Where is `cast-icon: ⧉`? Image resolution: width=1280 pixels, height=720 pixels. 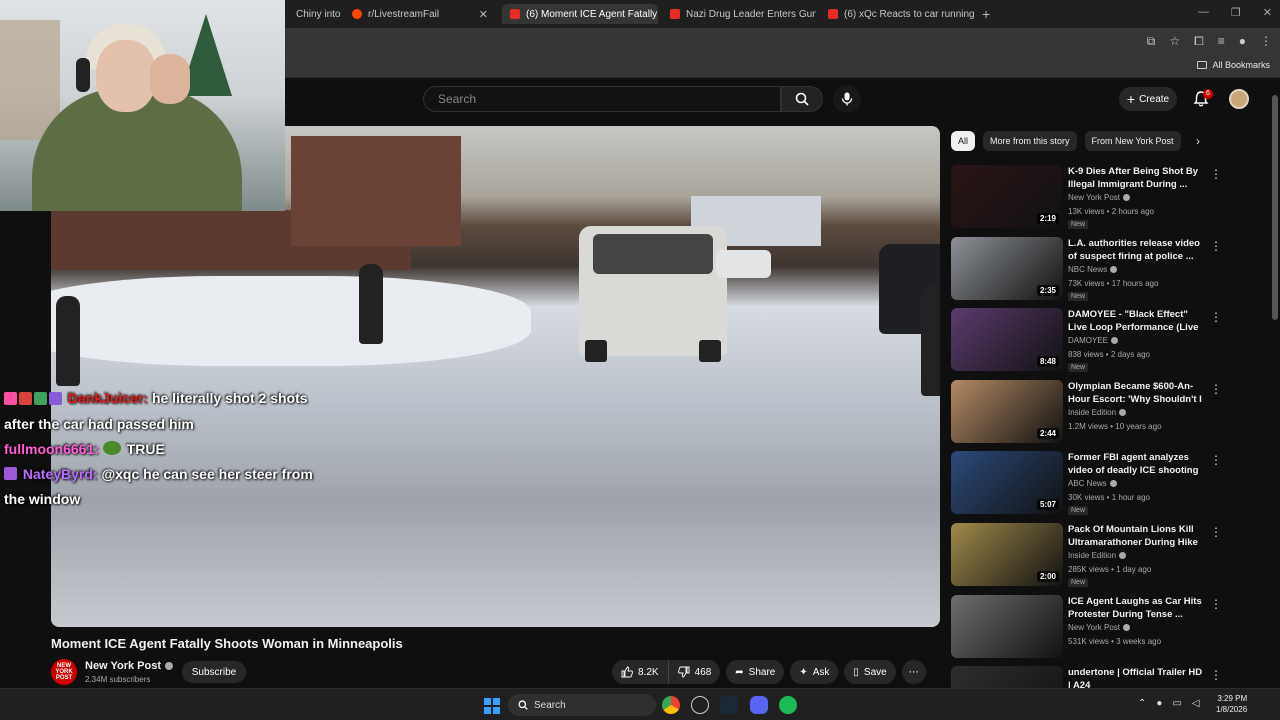 cast-icon: ⧉ is located at coordinates (1151, 41).